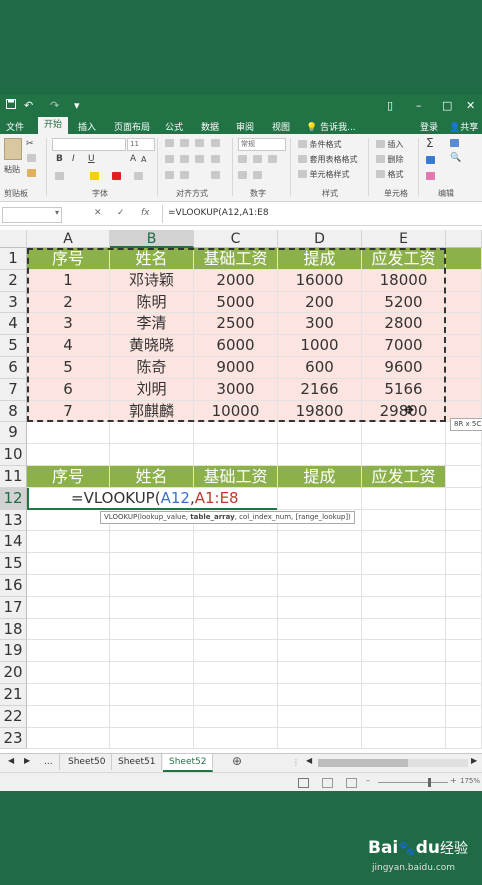 The width and height of the screenshot is (482, 885). What do you see at coordinates (245, 126) in the screenshot?
I see `tab-review: 审阅` at bounding box center [245, 126].